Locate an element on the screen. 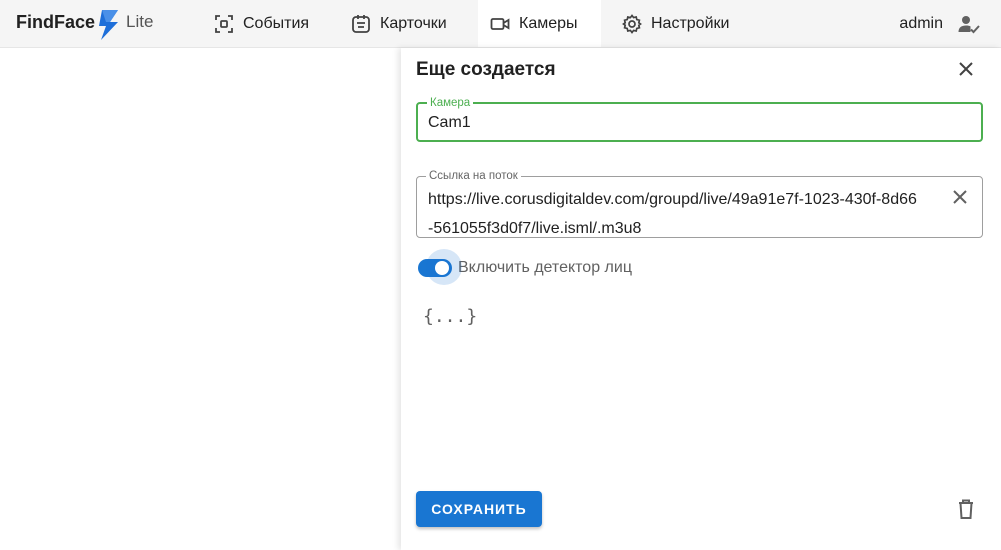 The image size is (1001, 550). tab-cards: Карточки is located at coordinates (399, 23).